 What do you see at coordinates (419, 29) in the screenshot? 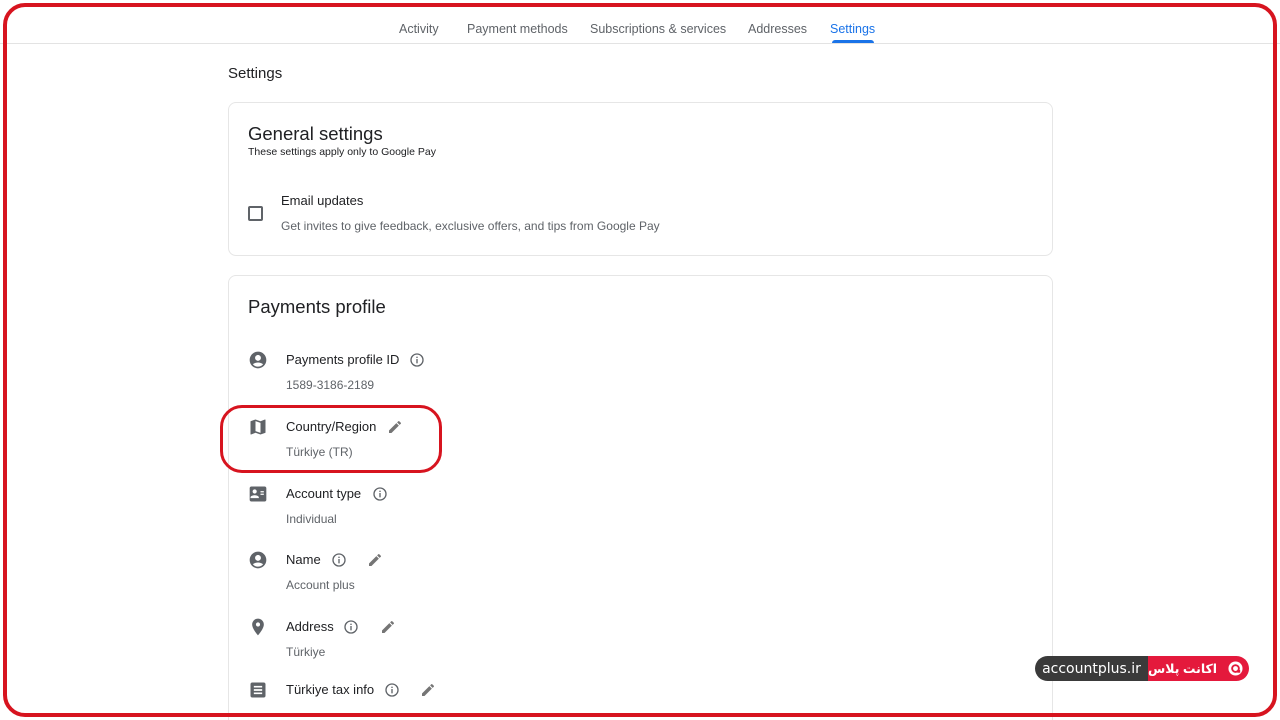
I see `tab-activity: Activity` at bounding box center [419, 29].